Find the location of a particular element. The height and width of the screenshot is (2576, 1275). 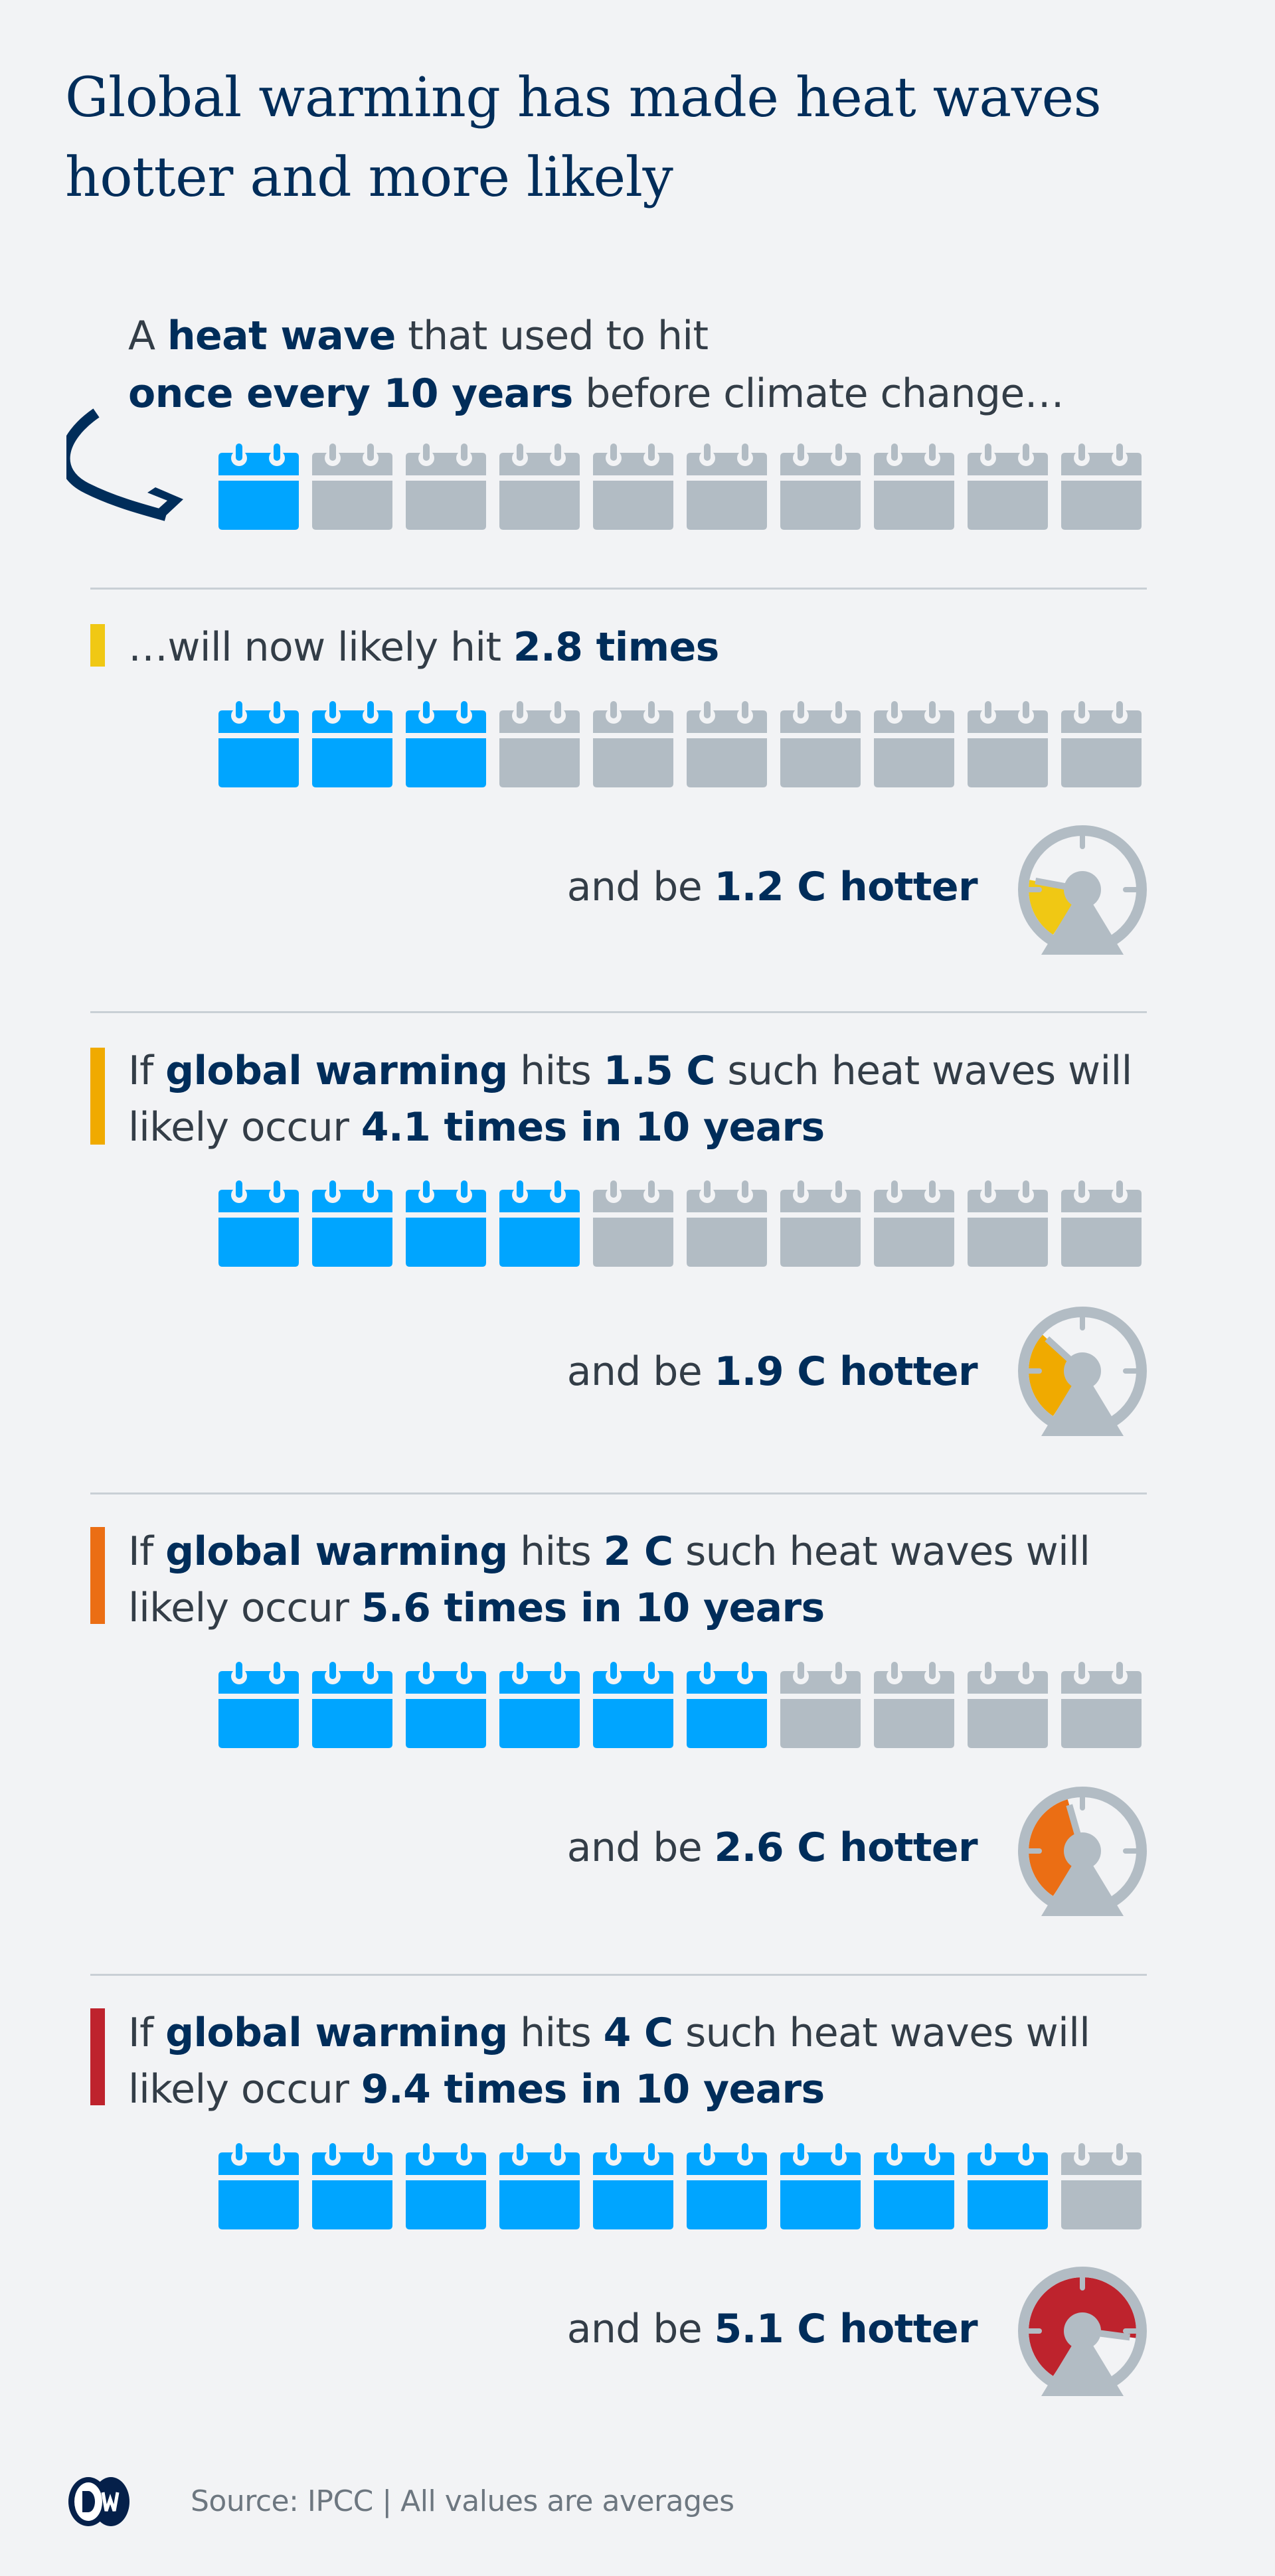

scenario-text-line-2: likely occur 4.1 times in 10 years is located at coordinates (476, 1127).